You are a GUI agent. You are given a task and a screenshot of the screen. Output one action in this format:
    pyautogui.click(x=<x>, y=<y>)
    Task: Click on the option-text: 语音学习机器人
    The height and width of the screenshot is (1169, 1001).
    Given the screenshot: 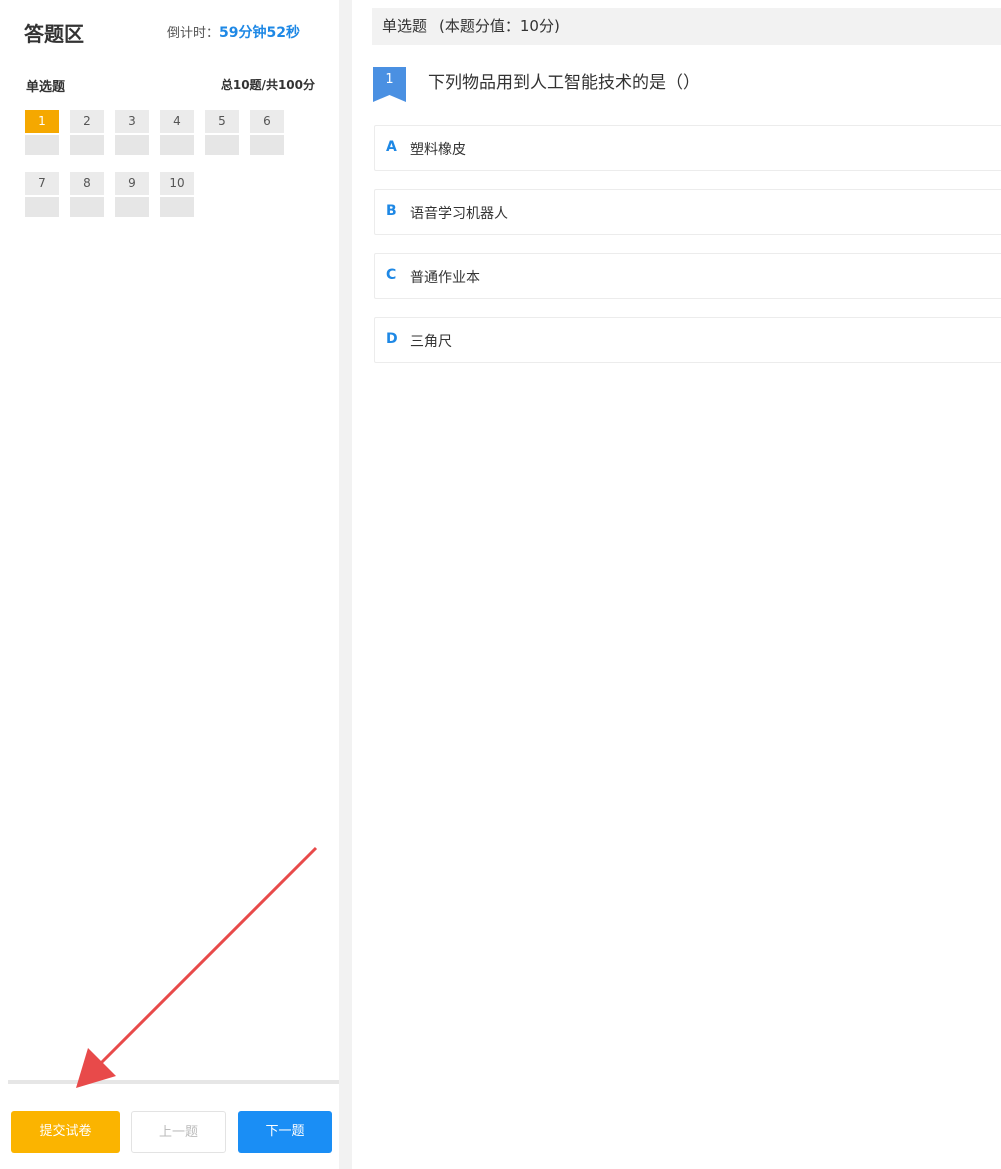 What is the action you would take?
    pyautogui.click(x=459, y=214)
    